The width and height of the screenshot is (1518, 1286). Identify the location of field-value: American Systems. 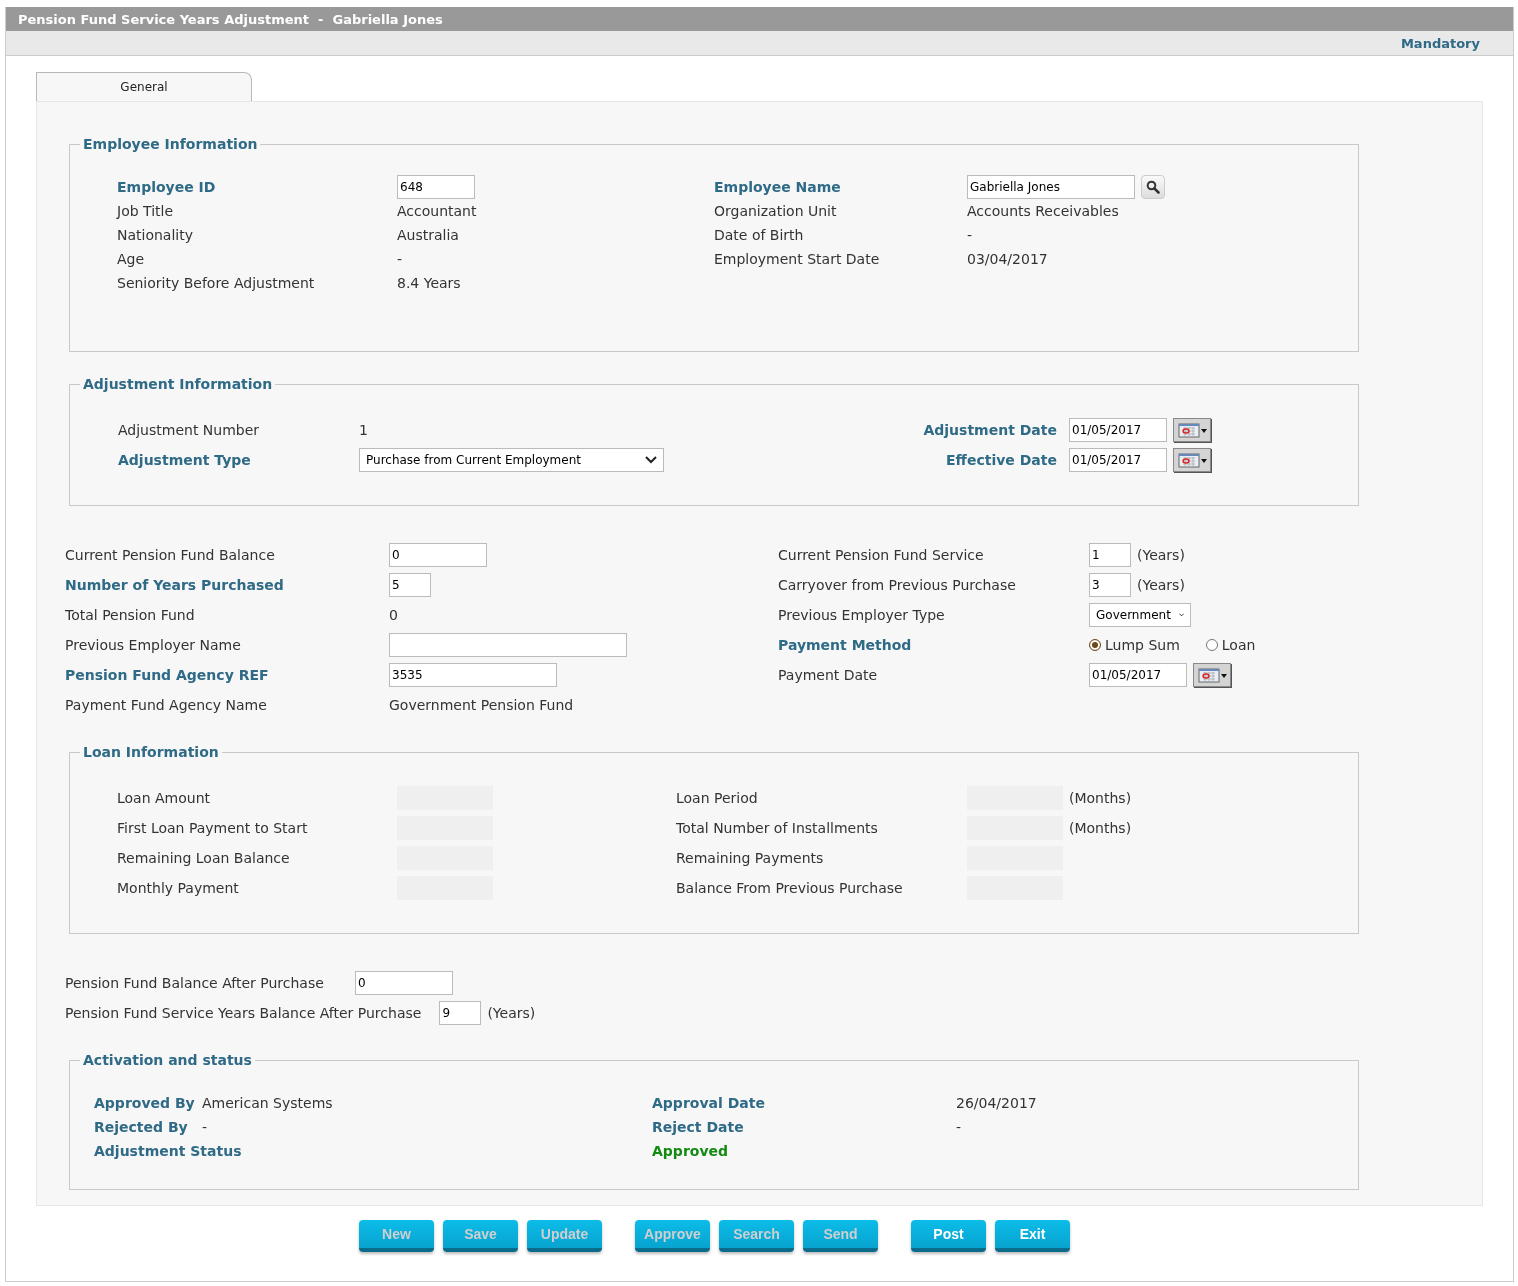
(267, 1103).